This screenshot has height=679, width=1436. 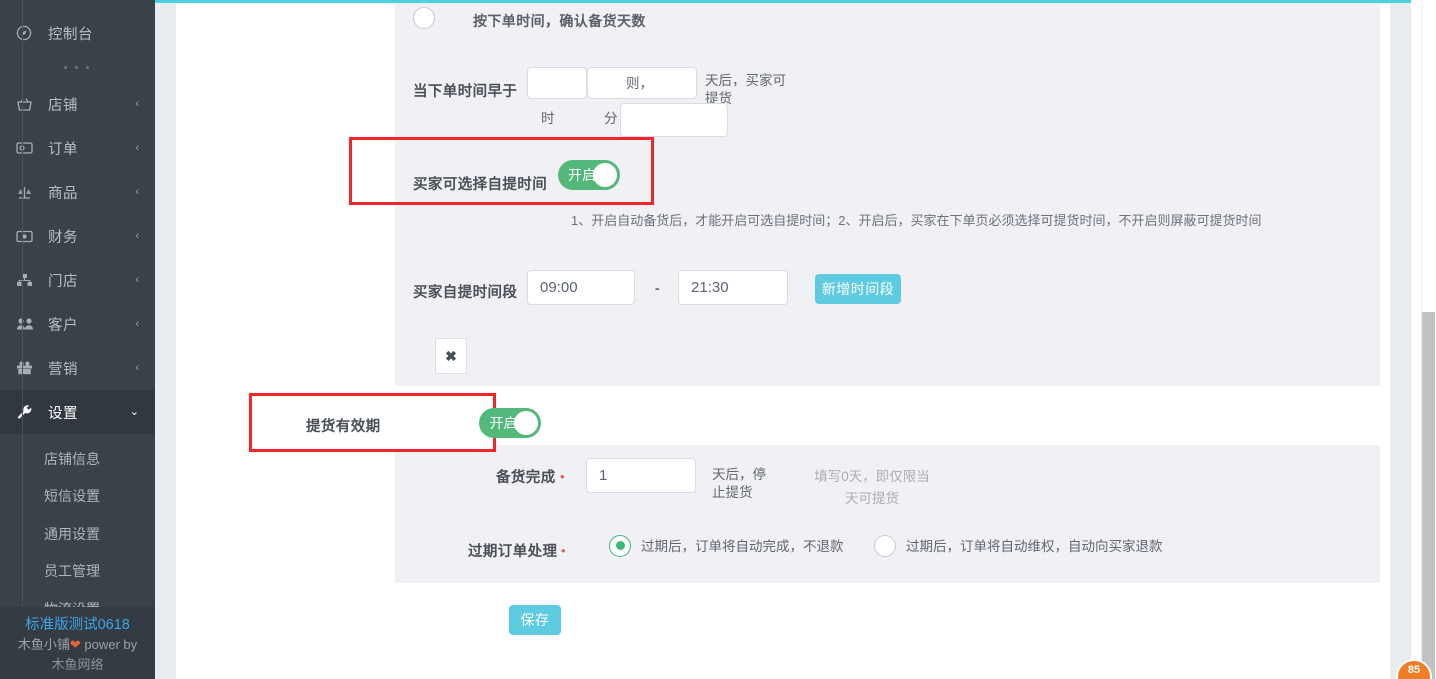 I want to click on footer-shop-name: 标准版测试0618, so click(x=77, y=625).